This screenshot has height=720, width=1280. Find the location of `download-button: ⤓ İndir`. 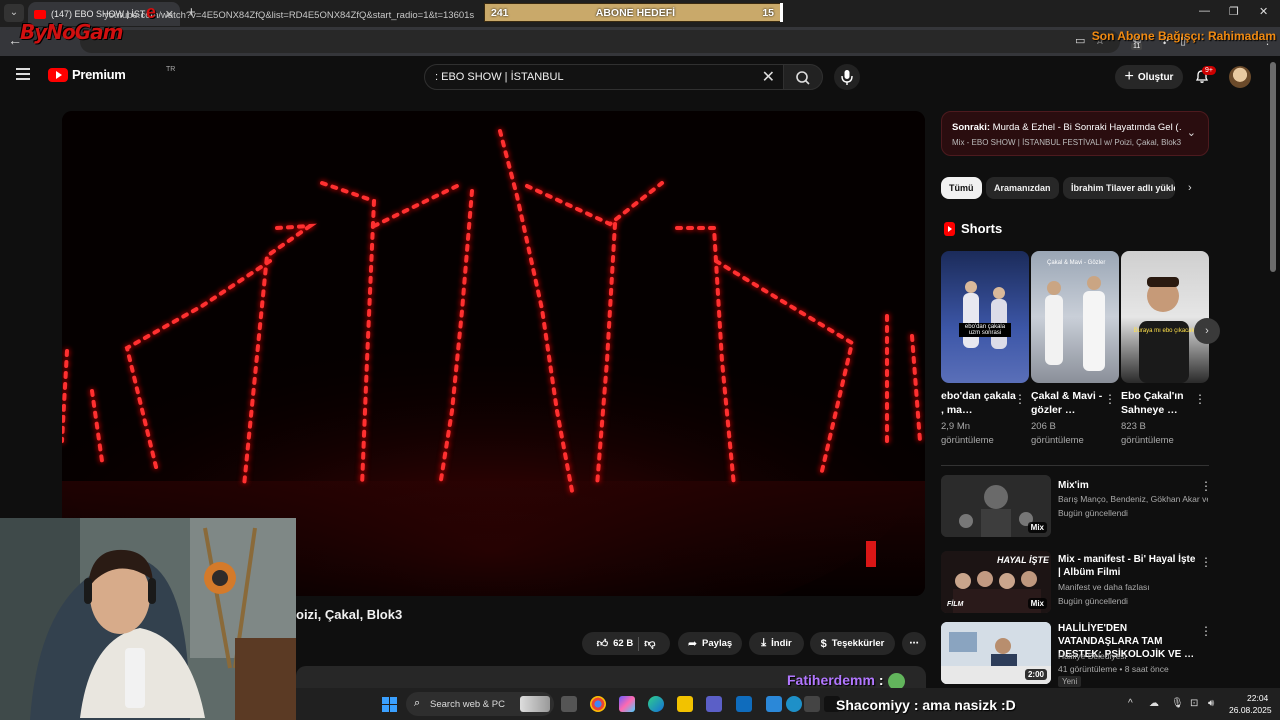

download-button: ⤓ İndir is located at coordinates (776, 643).